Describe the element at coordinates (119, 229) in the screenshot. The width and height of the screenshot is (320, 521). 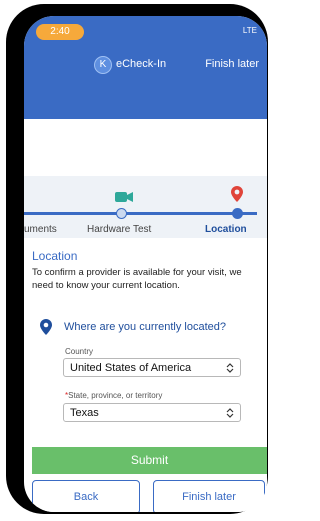
I see `step-label-hardware: Hardware Test` at that location.